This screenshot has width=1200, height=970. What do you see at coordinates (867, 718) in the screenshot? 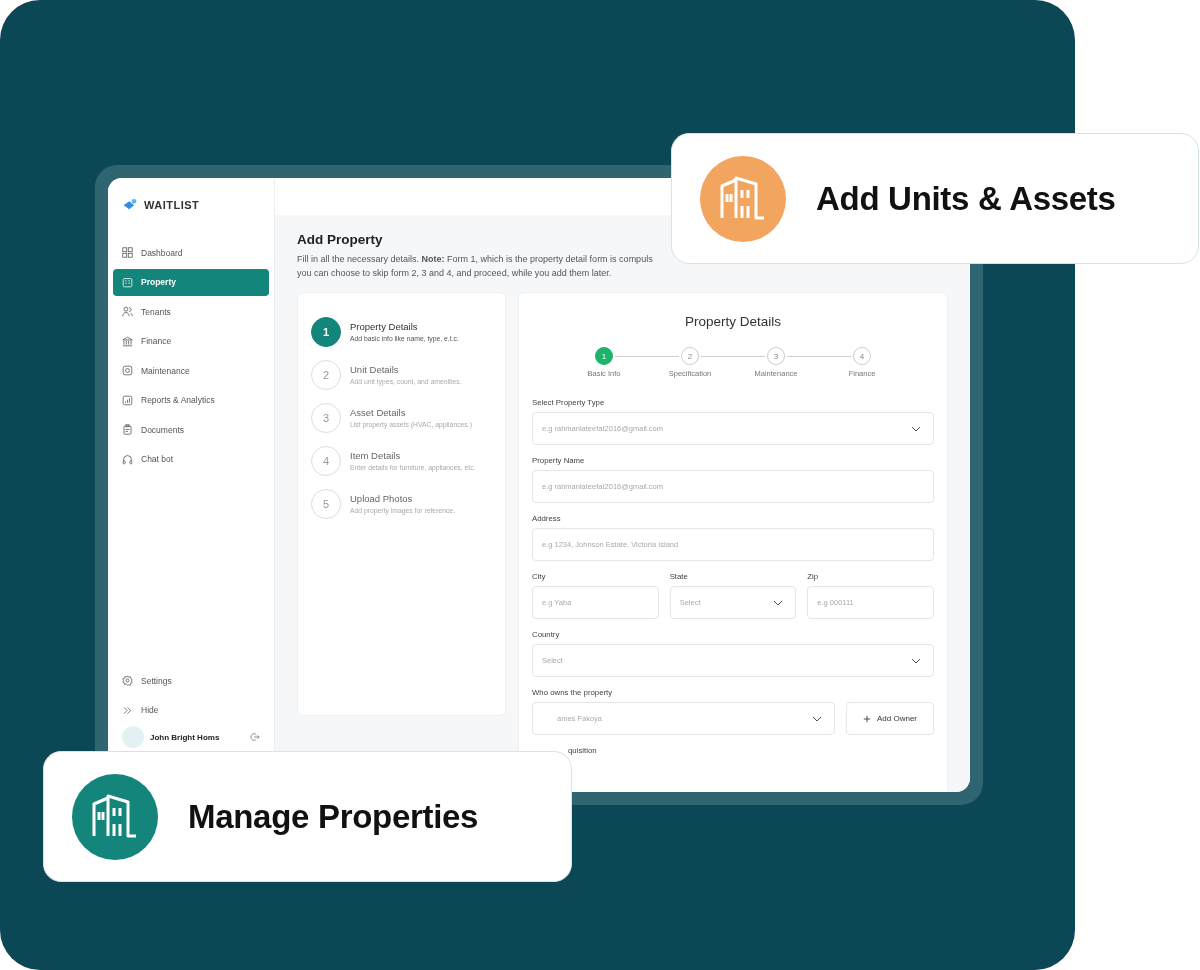
I see `plus-icon` at bounding box center [867, 718].